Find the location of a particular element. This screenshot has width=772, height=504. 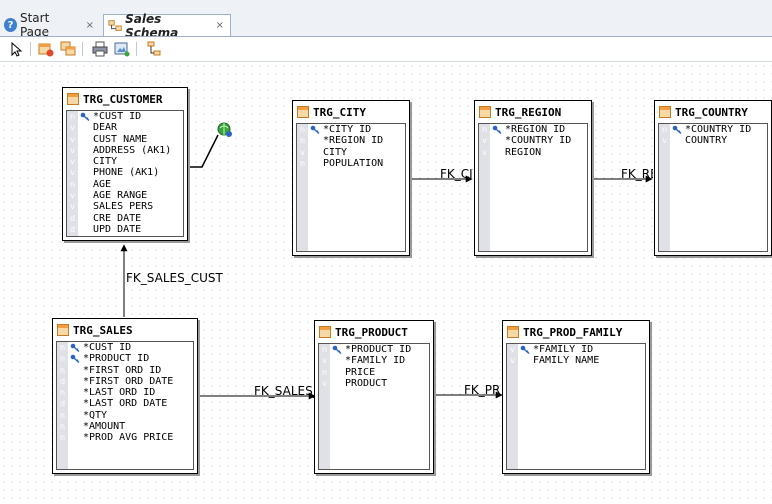

column-row: v COUNTRY is located at coordinates (713, 140).